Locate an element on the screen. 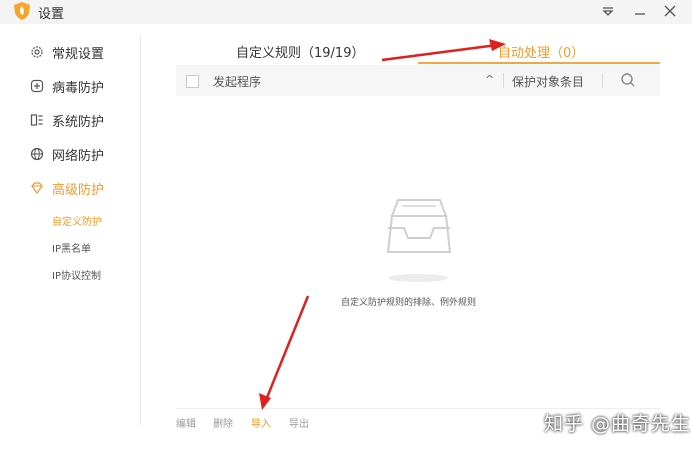  annotation-arrow-import is located at coordinates (287, 348).